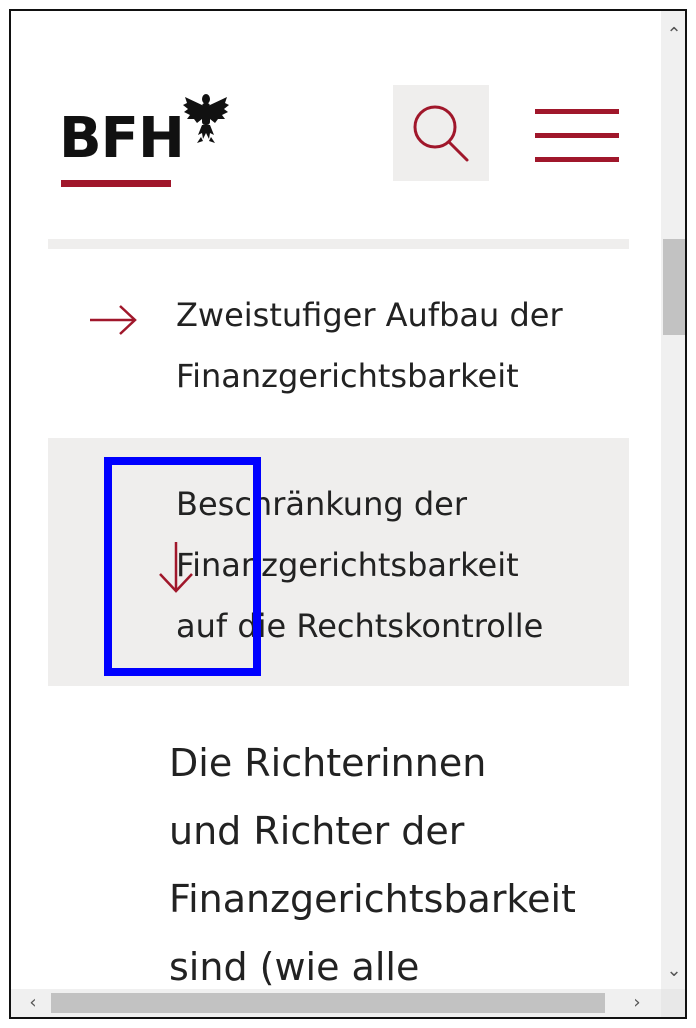 The height and width of the screenshot is (1028, 696). I want to click on search-icon, so click(441, 133).